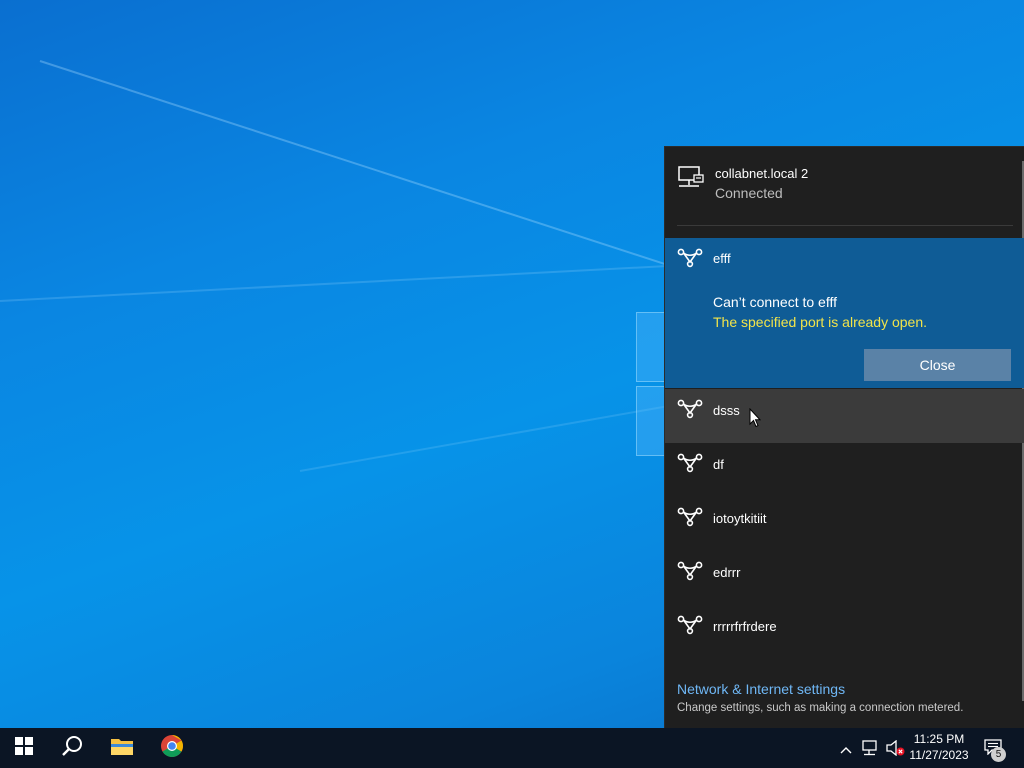 Image resolution: width=1024 pixels, height=768 pixels. I want to click on close-button: Close, so click(937, 365).